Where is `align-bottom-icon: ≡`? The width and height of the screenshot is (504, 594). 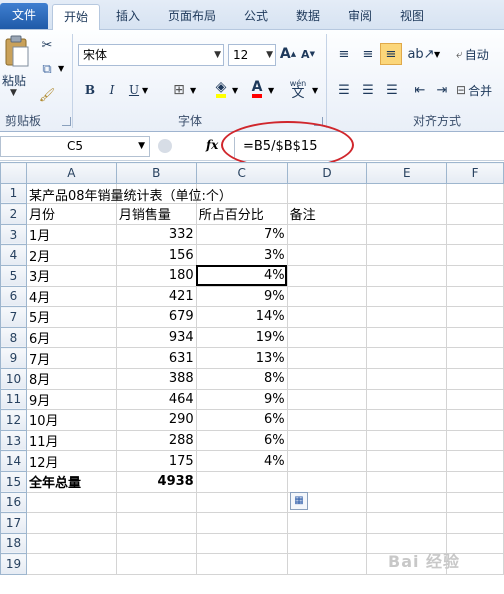 align-bottom-icon: ≡ is located at coordinates (391, 54).